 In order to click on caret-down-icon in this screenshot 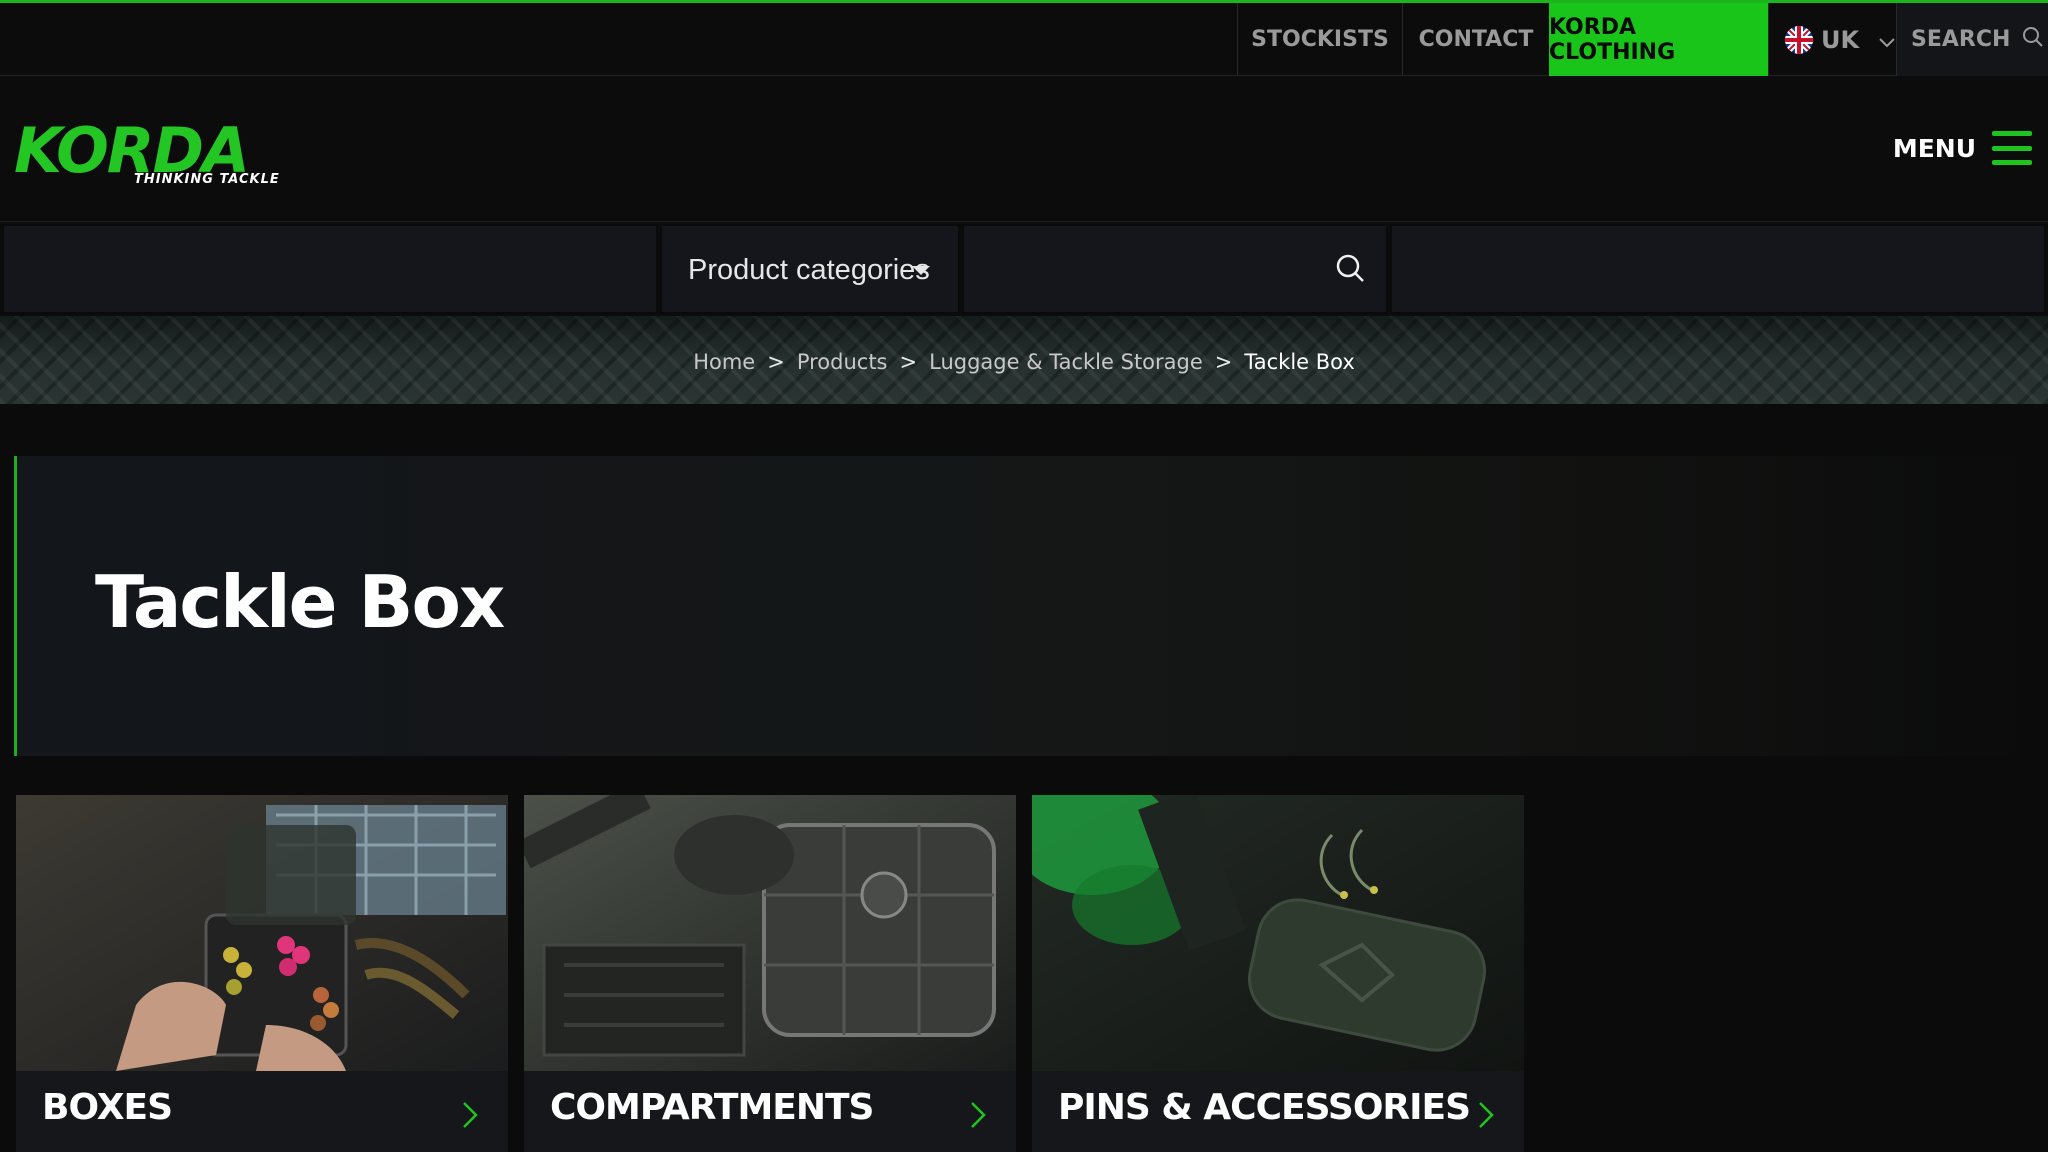, I will do `click(921, 270)`.